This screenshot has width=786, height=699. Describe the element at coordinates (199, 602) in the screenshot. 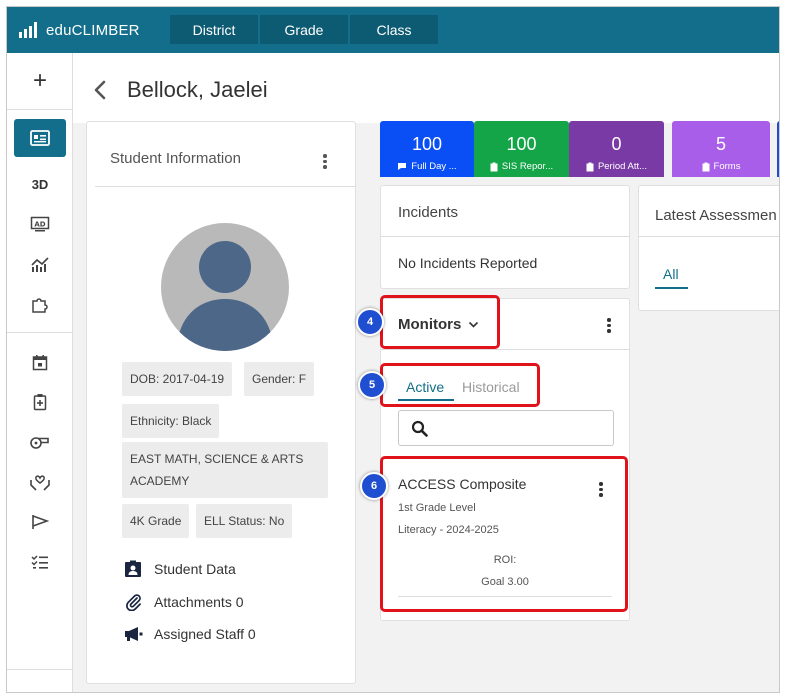

I see `attachments-label: Attachments 0` at that location.